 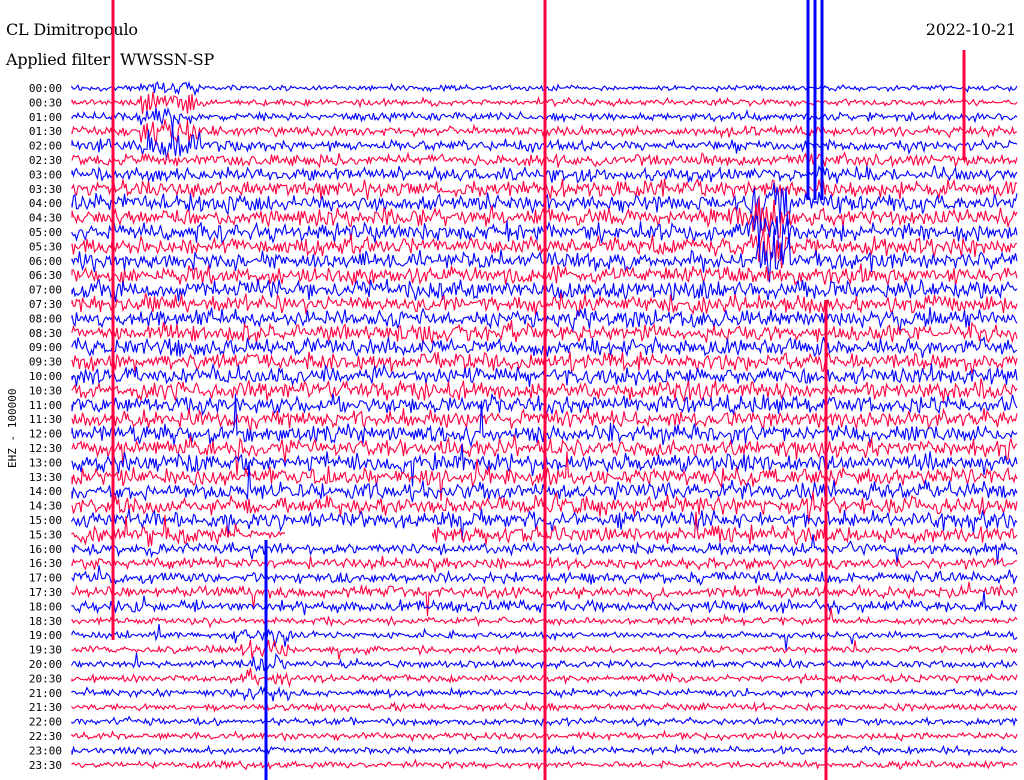 I want to click on time-tick-label: 22:30, so click(x=45, y=736).